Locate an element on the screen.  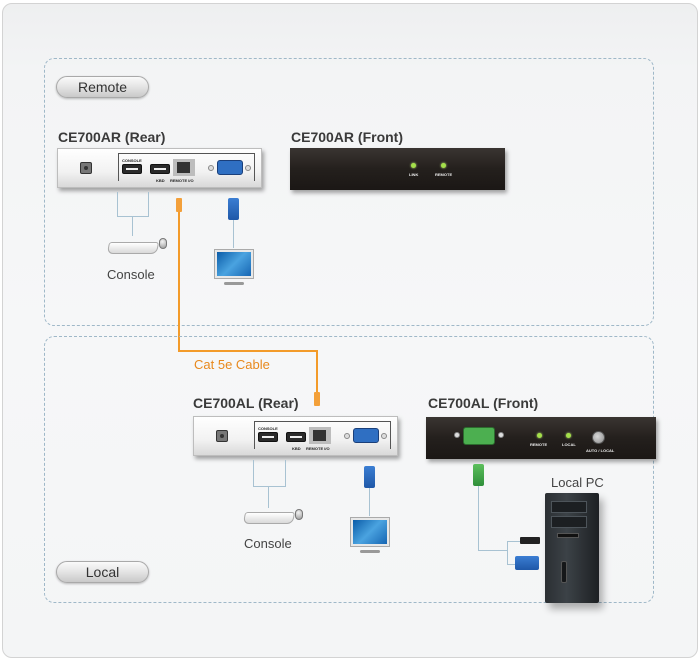
auto-local-button is located at coordinates (598, 437).